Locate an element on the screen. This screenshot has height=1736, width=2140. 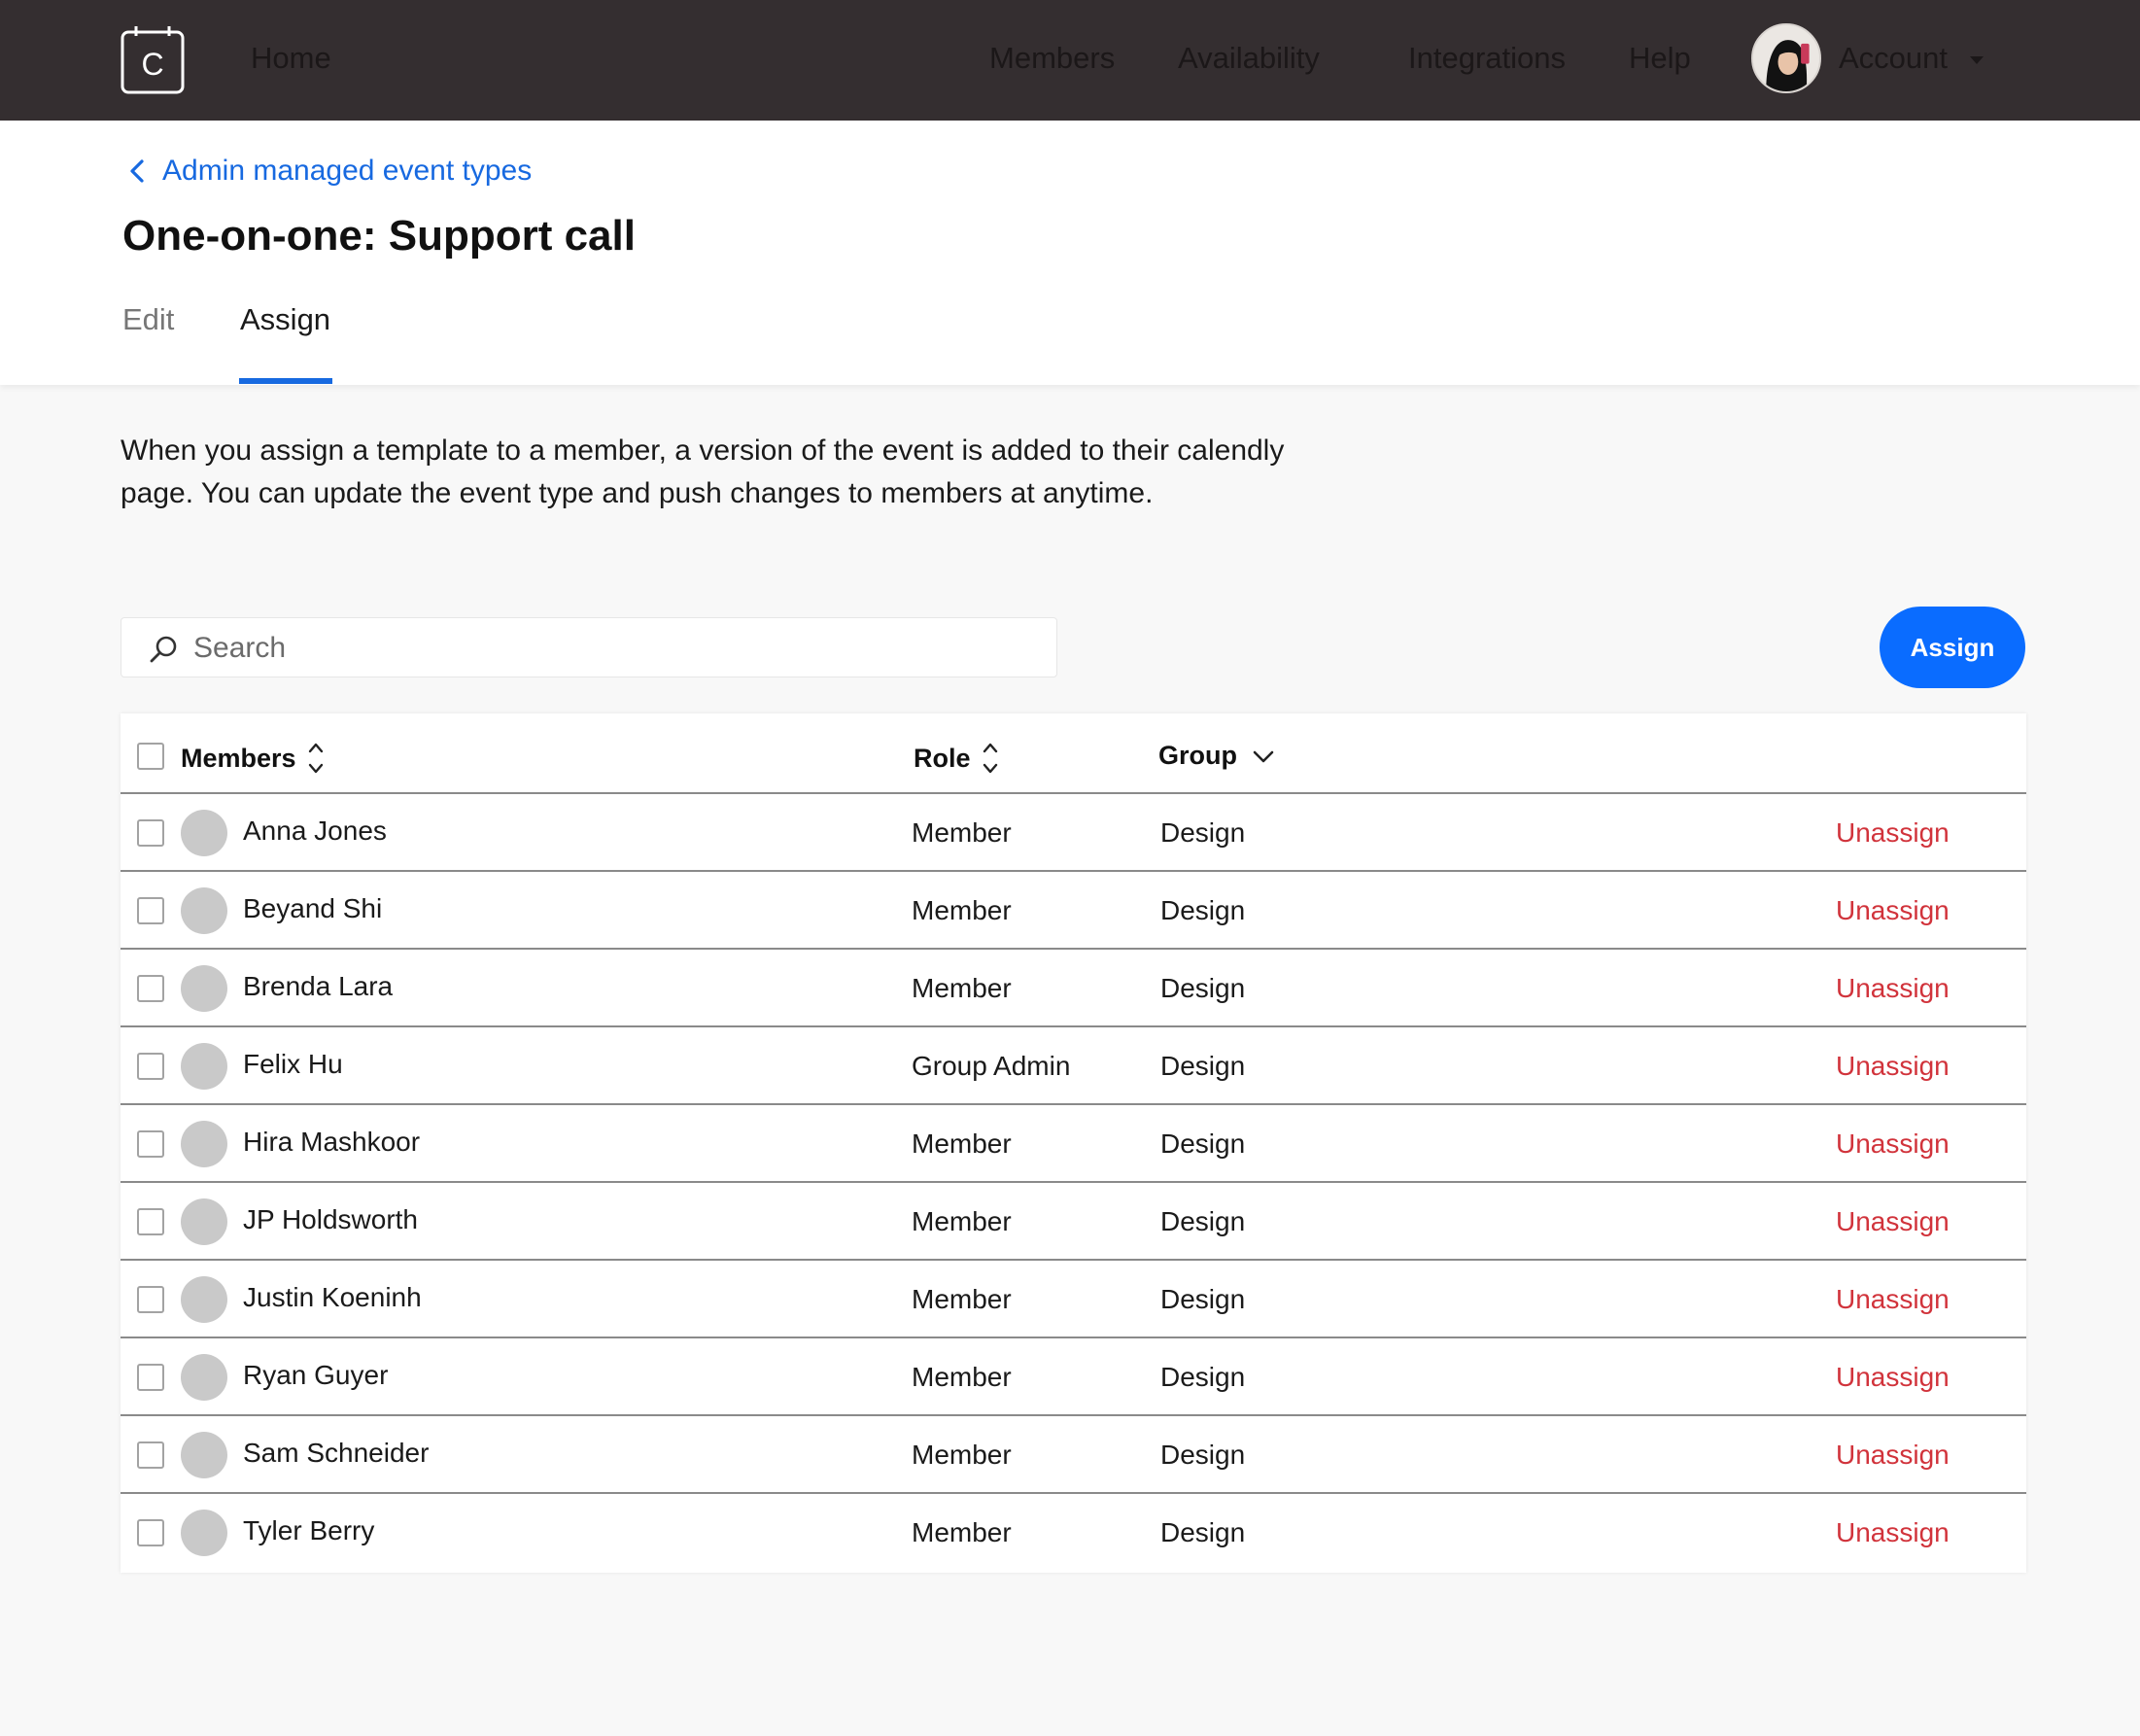
nav-help: Help is located at coordinates (1660, 59).